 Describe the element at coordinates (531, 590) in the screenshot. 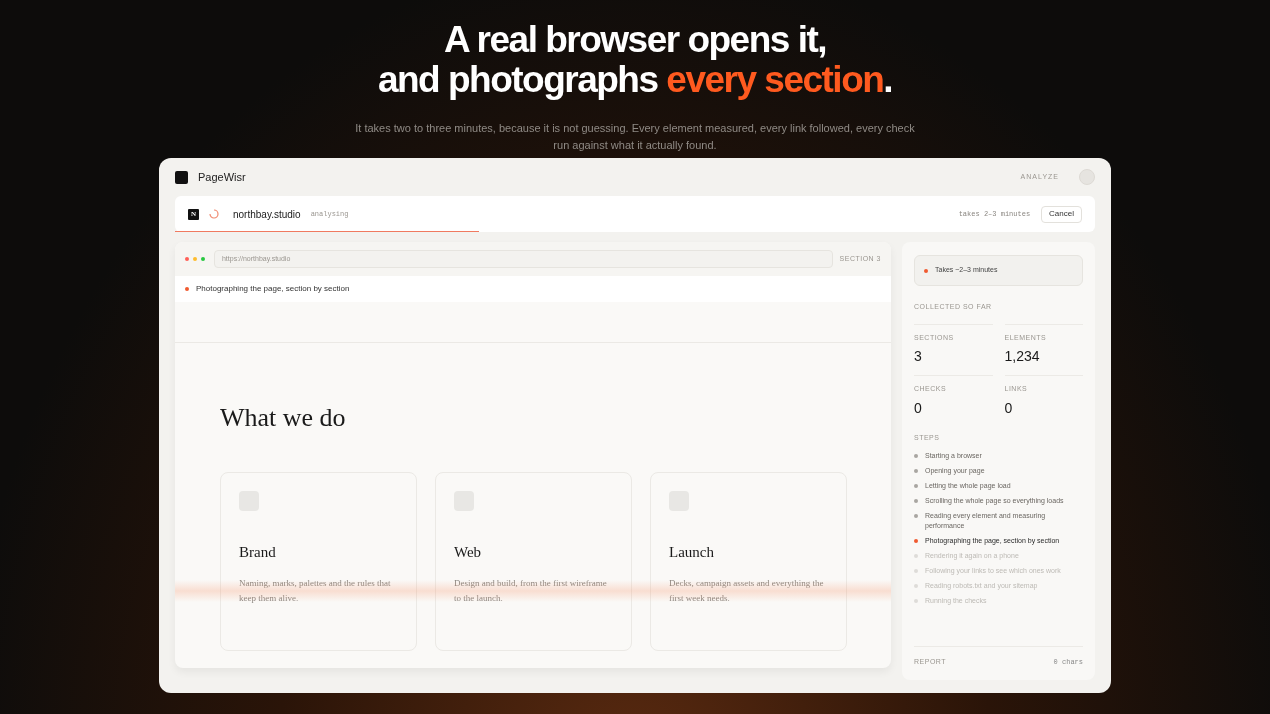

I see `card-description: Design and build, from the first wireframe to the launch.` at that location.